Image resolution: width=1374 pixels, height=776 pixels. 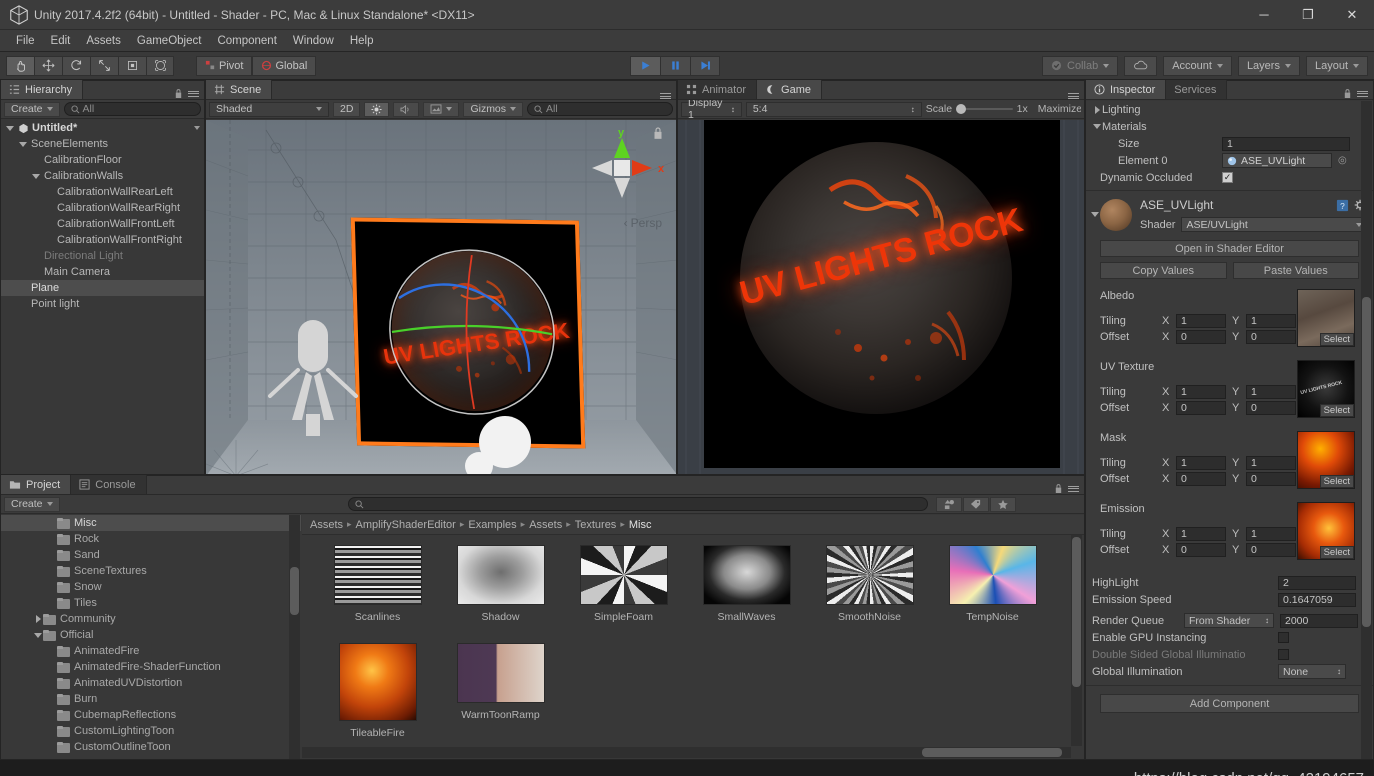 What do you see at coordinates (600, 109) in the screenshot?
I see `scene-search-input: All` at bounding box center [600, 109].